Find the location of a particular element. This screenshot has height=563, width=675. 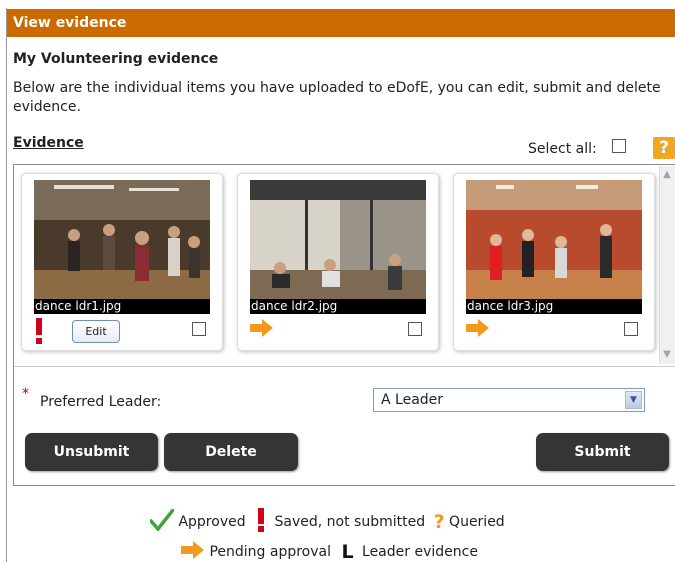

legend-queried: Queried is located at coordinates (477, 522).